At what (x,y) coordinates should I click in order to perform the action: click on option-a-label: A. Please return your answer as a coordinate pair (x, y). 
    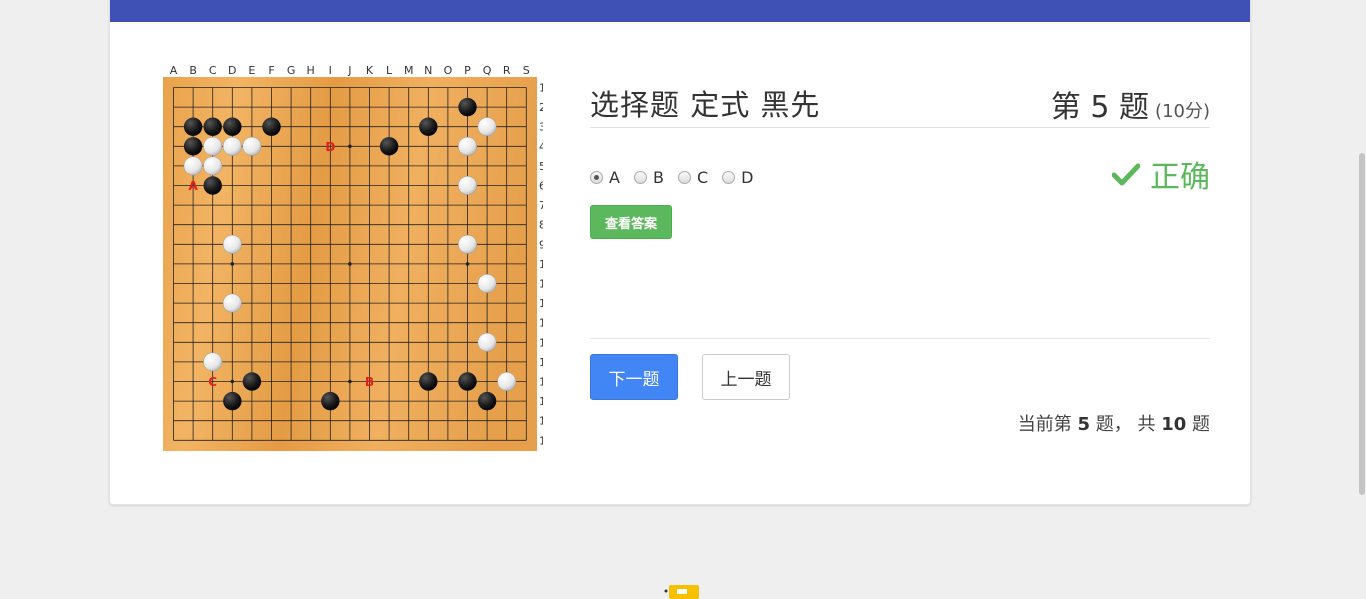
    Looking at the image, I should click on (614, 177).